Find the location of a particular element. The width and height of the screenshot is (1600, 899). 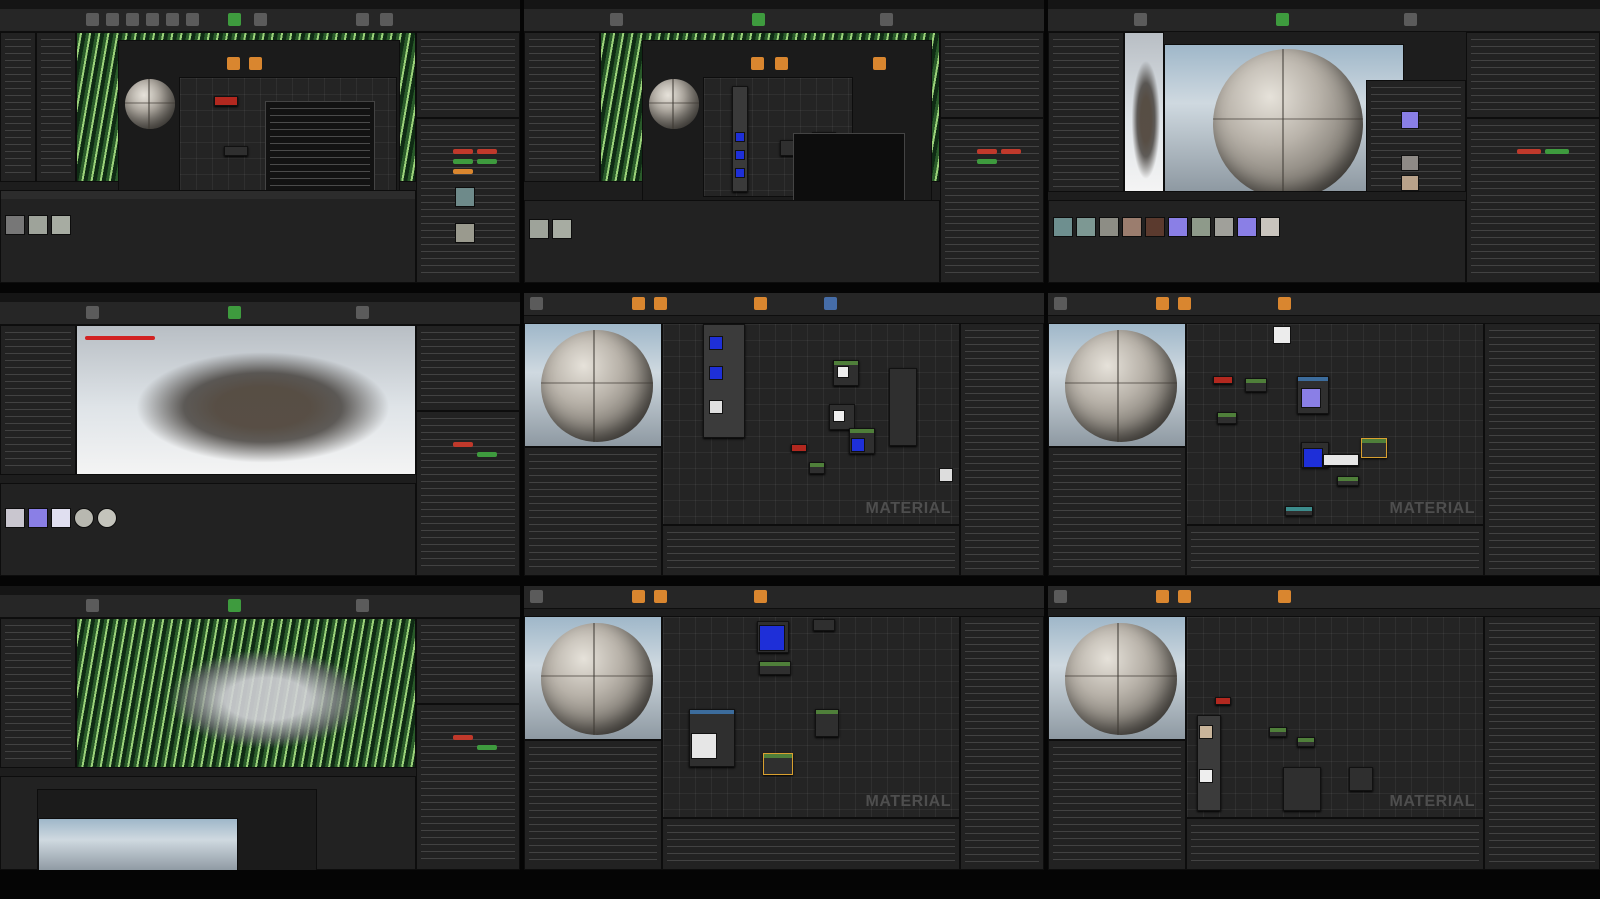

launch-icon is located at coordinates (386, 19).